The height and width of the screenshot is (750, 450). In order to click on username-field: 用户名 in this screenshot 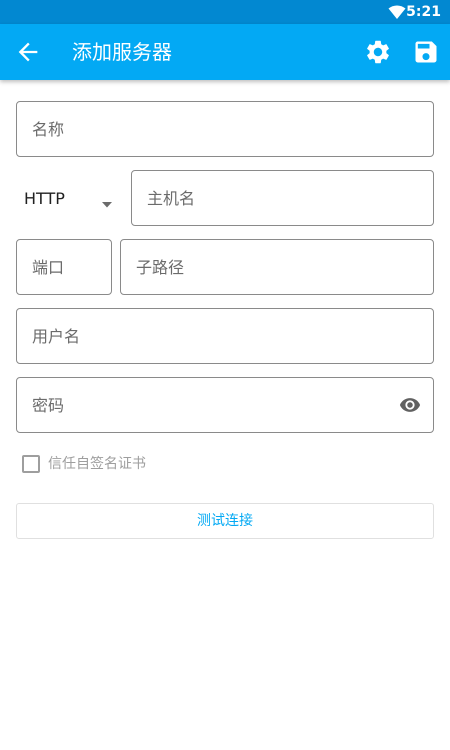, I will do `click(225, 336)`.